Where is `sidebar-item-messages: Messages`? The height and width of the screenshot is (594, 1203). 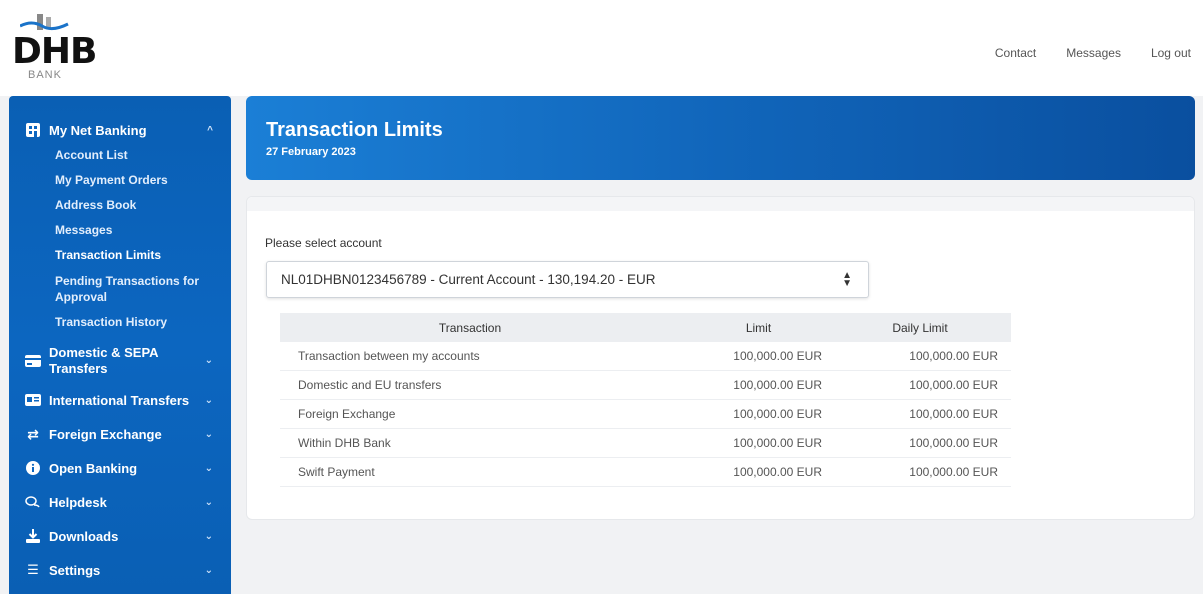 sidebar-item-messages: Messages is located at coordinates (143, 230).